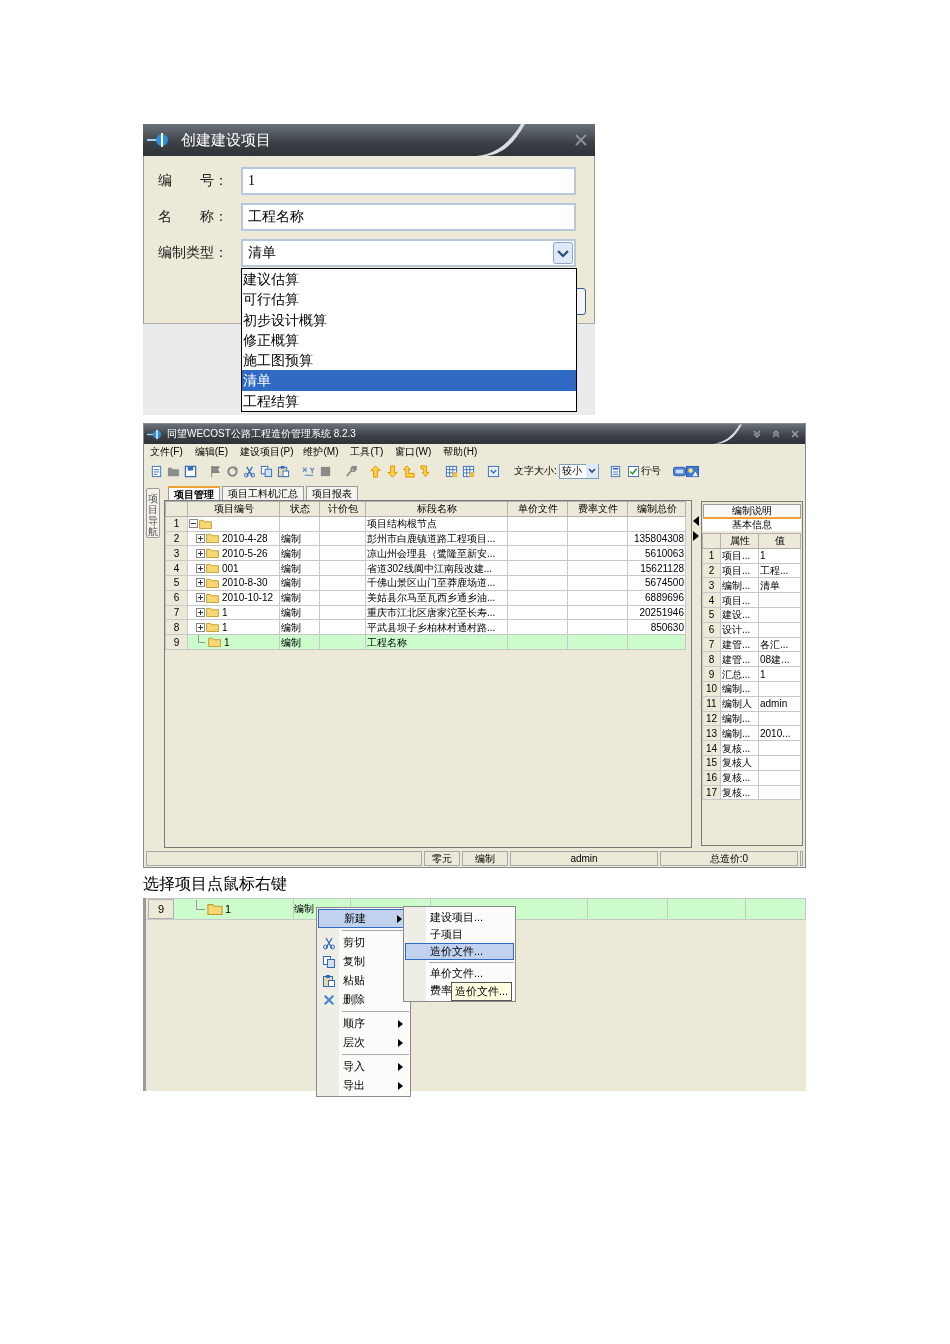 The width and height of the screenshot is (950, 1344). I want to click on formula-icon, so click(308, 471).